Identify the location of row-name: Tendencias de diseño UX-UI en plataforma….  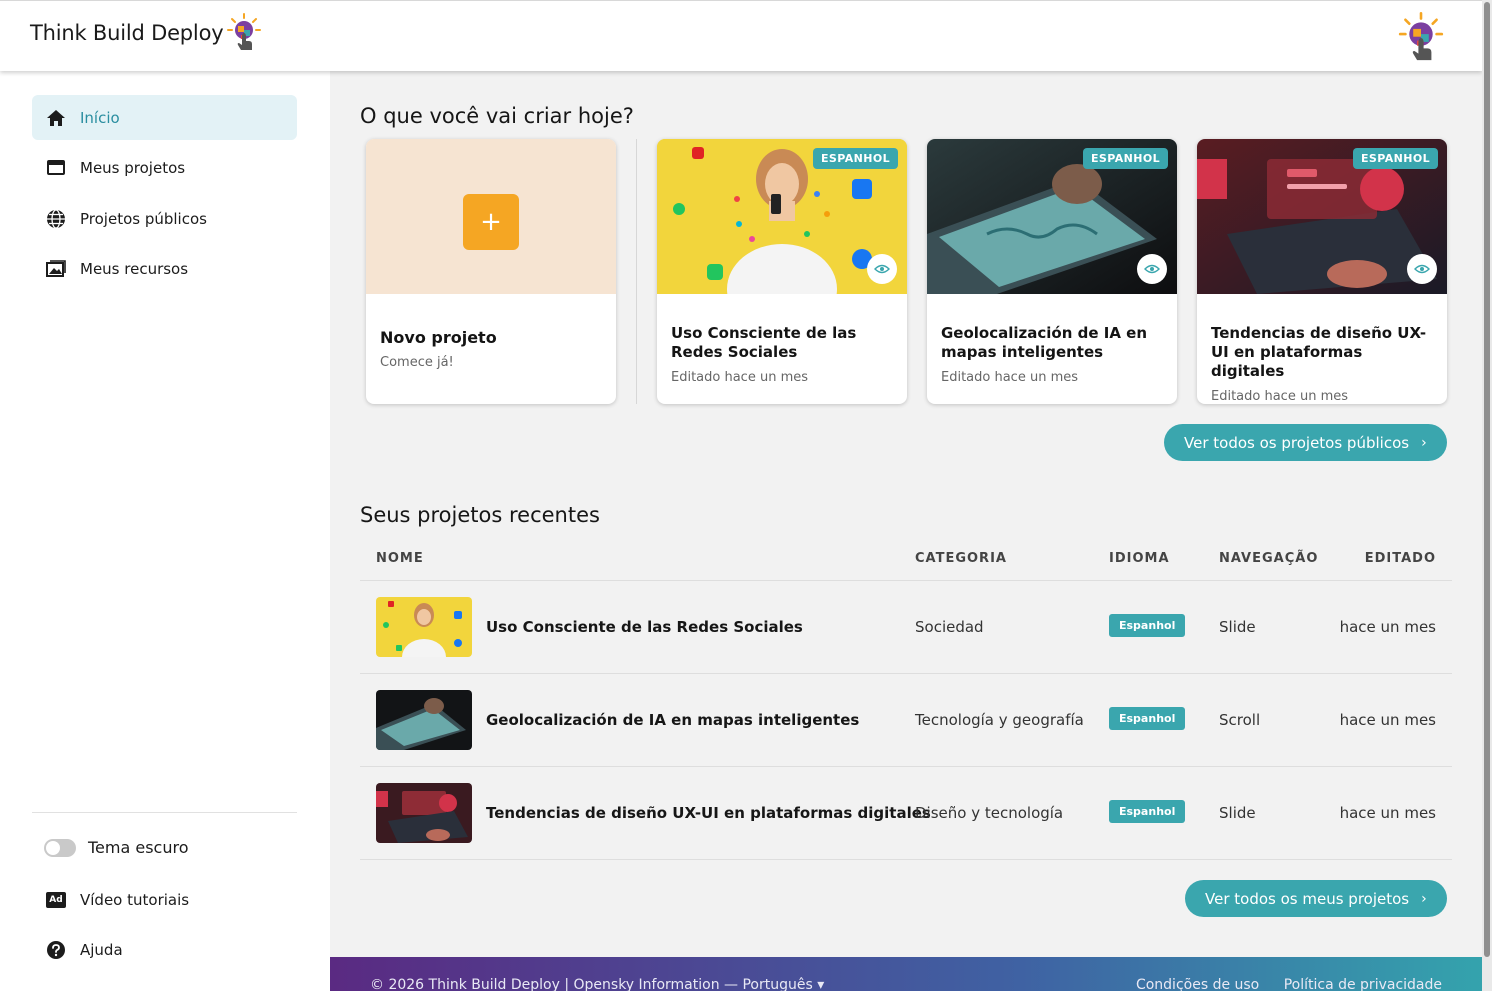
(708, 813).